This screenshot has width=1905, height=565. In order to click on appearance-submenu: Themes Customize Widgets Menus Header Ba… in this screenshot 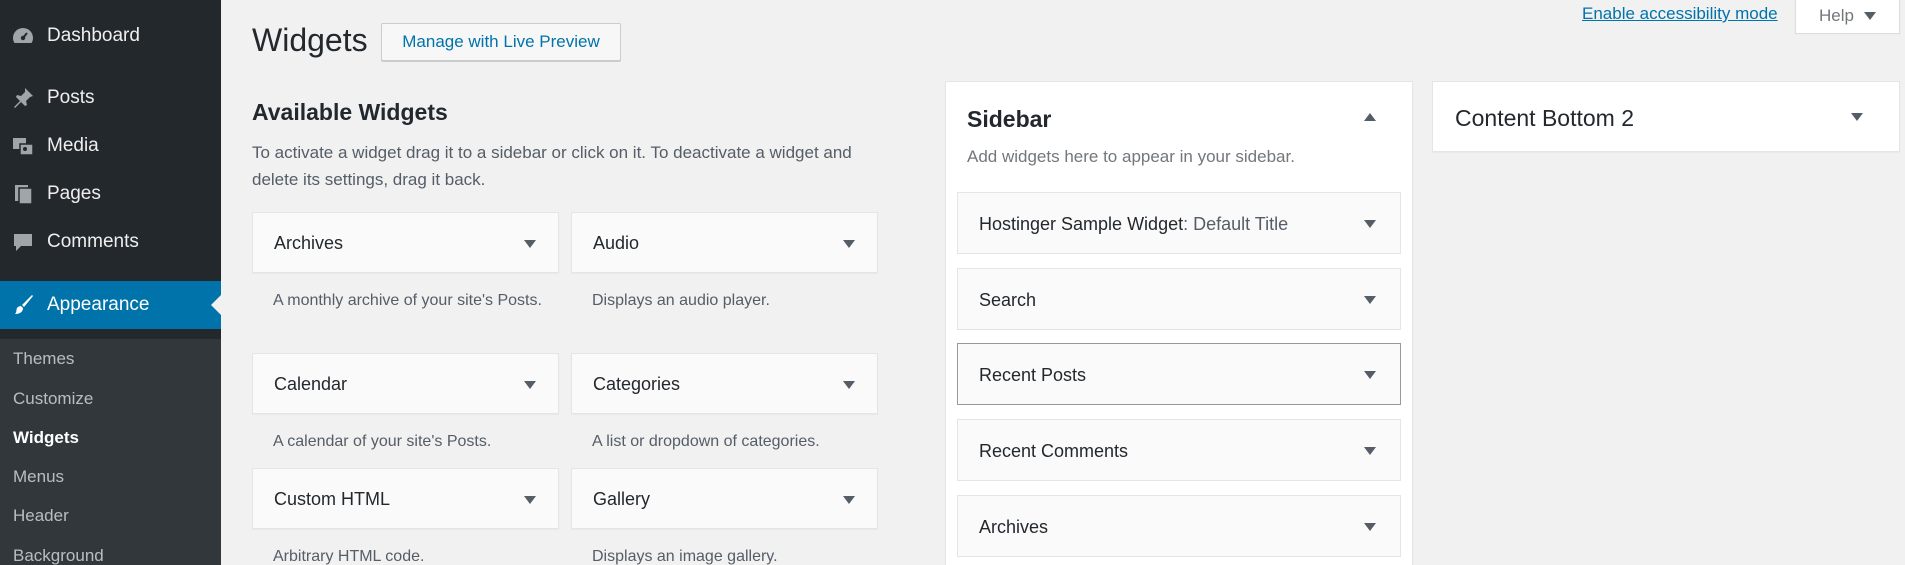, I will do `click(110, 452)`.